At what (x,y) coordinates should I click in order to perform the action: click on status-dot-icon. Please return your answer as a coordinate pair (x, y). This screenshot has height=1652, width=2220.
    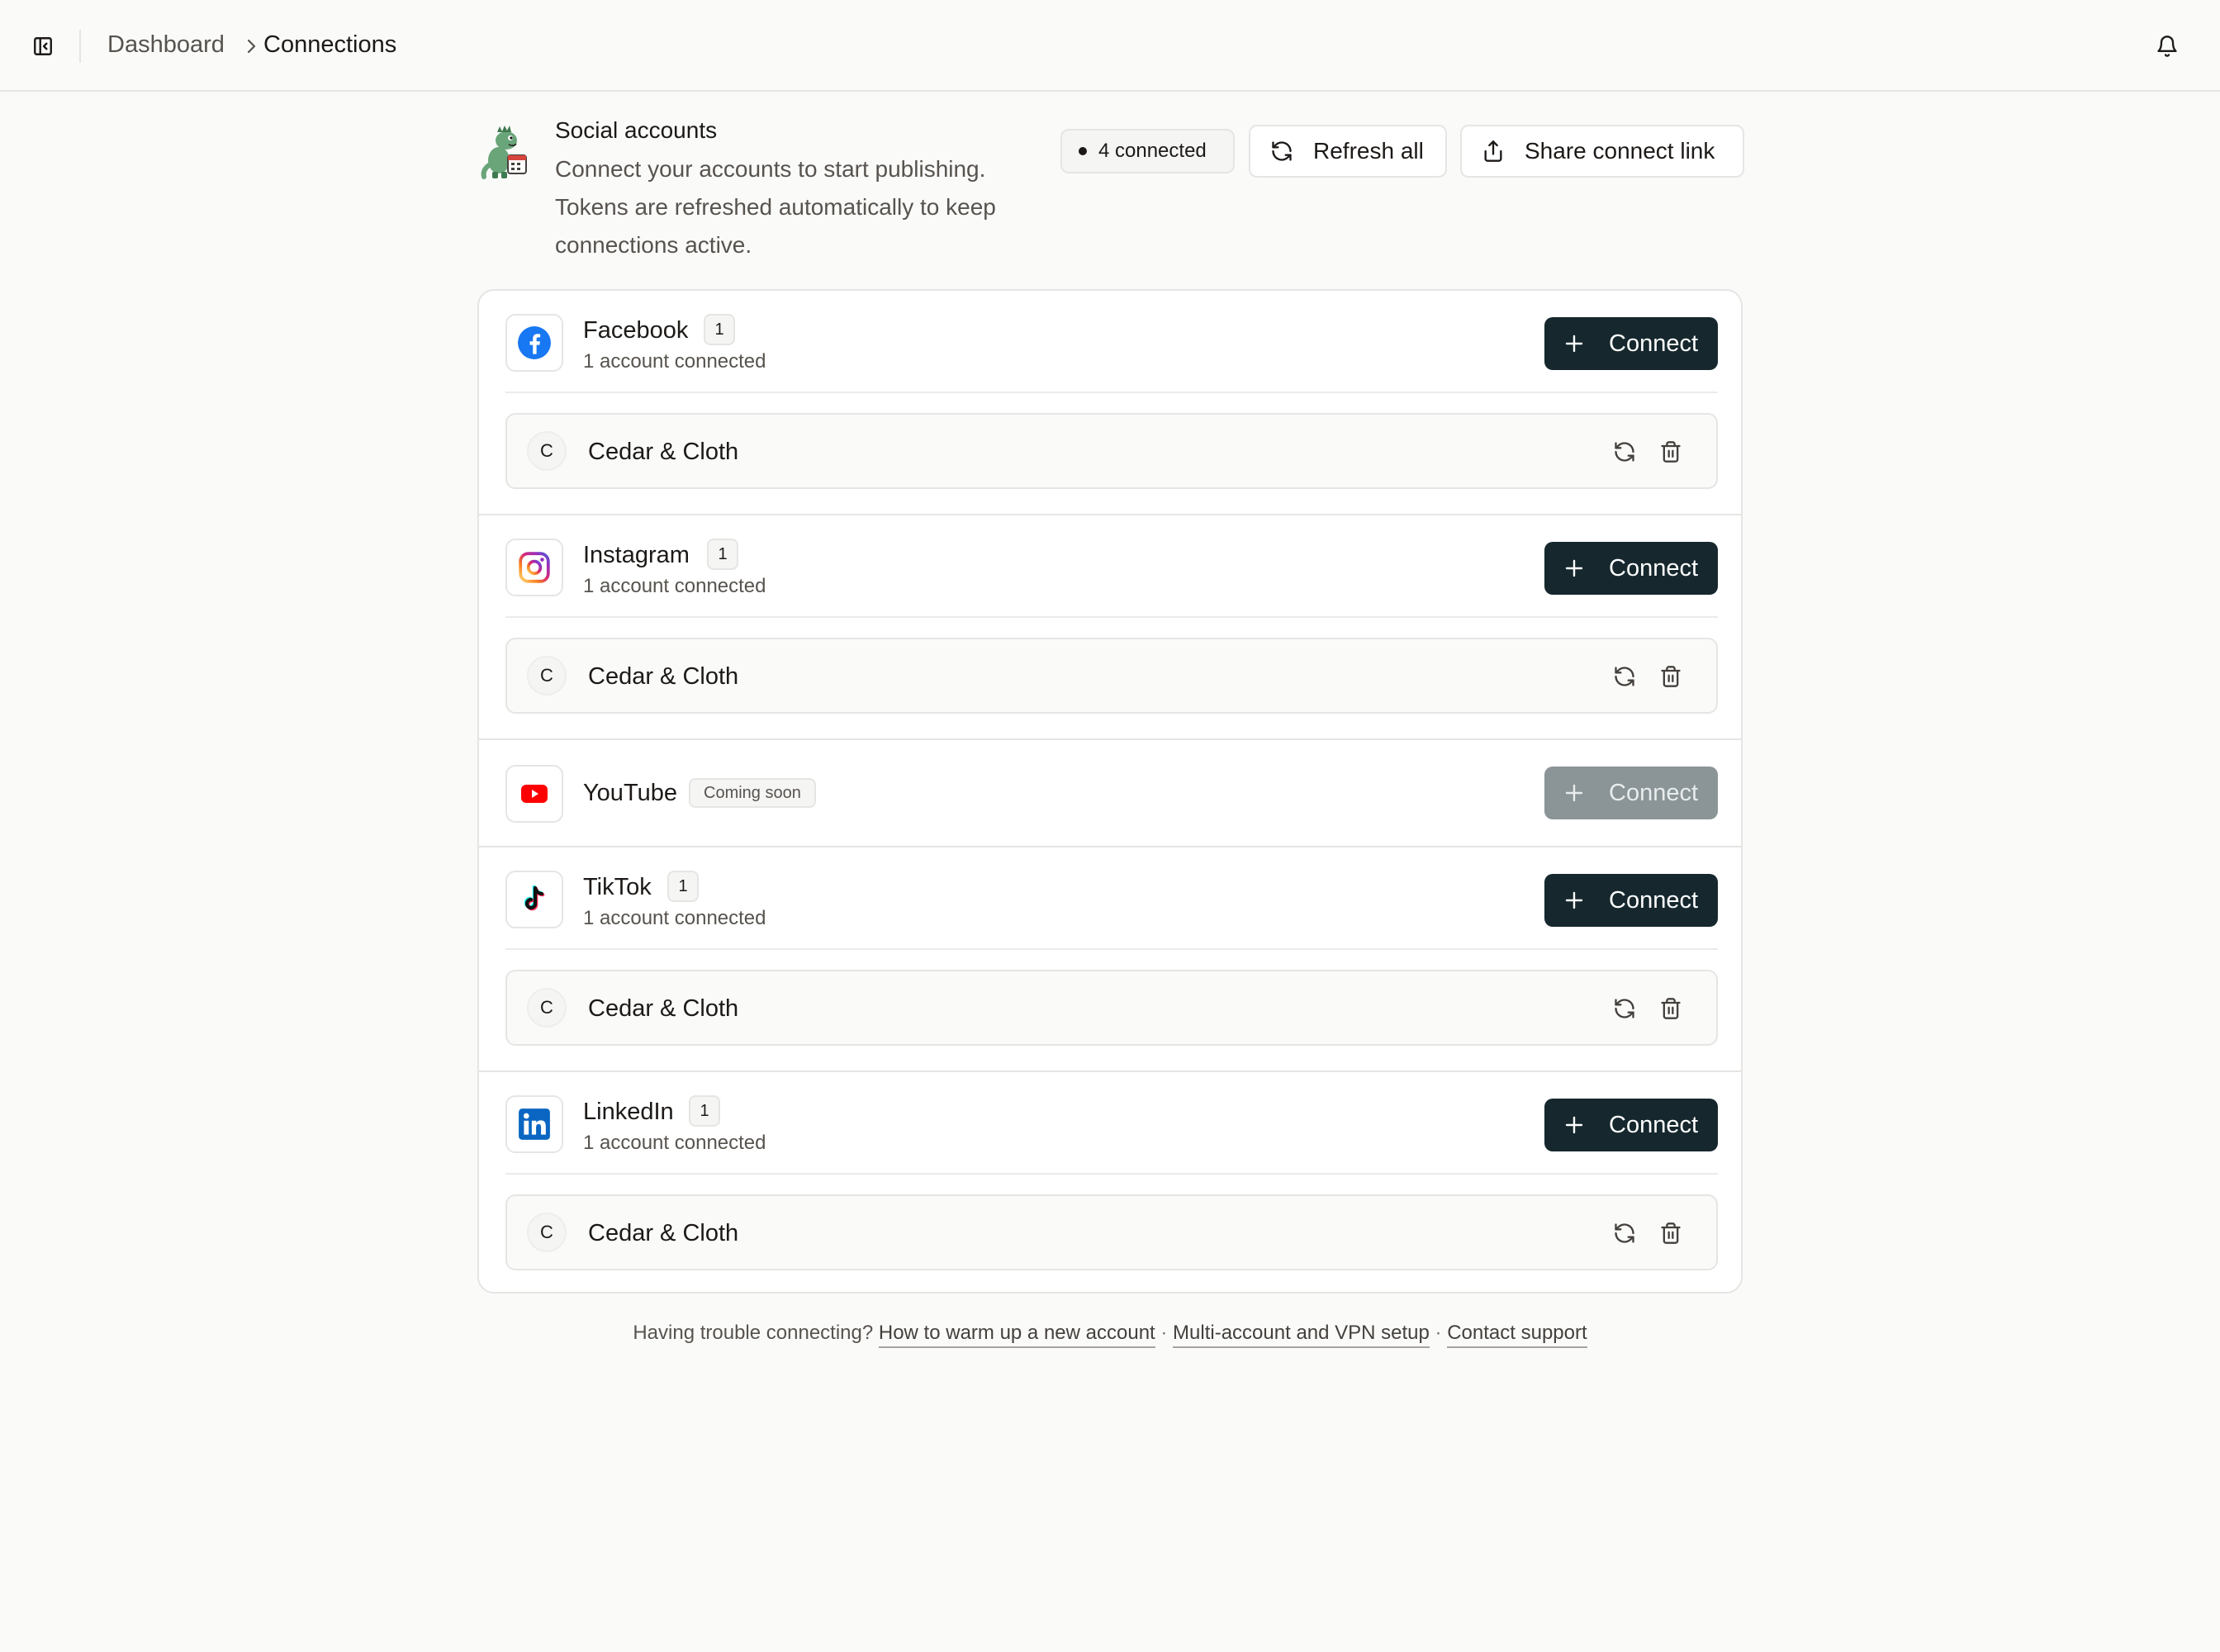
    Looking at the image, I should click on (1083, 151).